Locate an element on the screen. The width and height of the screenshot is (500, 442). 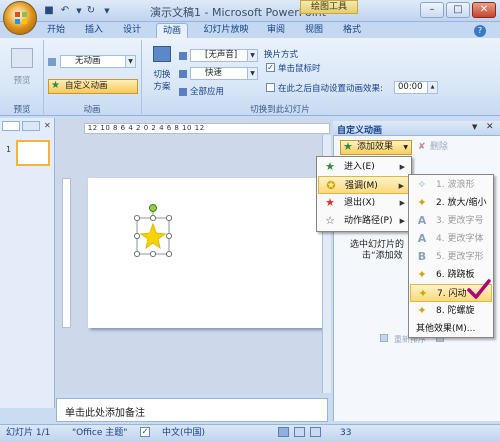
slide-number: 1 is located at coordinates (9, 149).